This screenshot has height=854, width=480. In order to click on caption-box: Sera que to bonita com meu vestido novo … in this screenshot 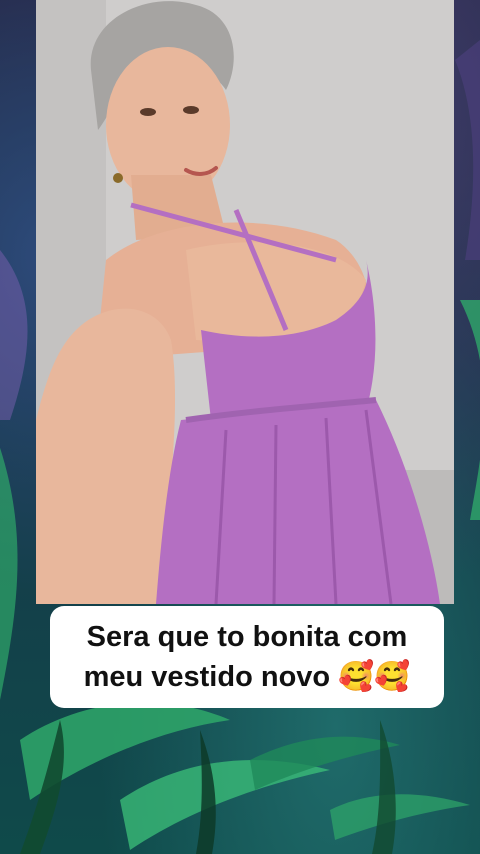, I will do `click(247, 657)`.